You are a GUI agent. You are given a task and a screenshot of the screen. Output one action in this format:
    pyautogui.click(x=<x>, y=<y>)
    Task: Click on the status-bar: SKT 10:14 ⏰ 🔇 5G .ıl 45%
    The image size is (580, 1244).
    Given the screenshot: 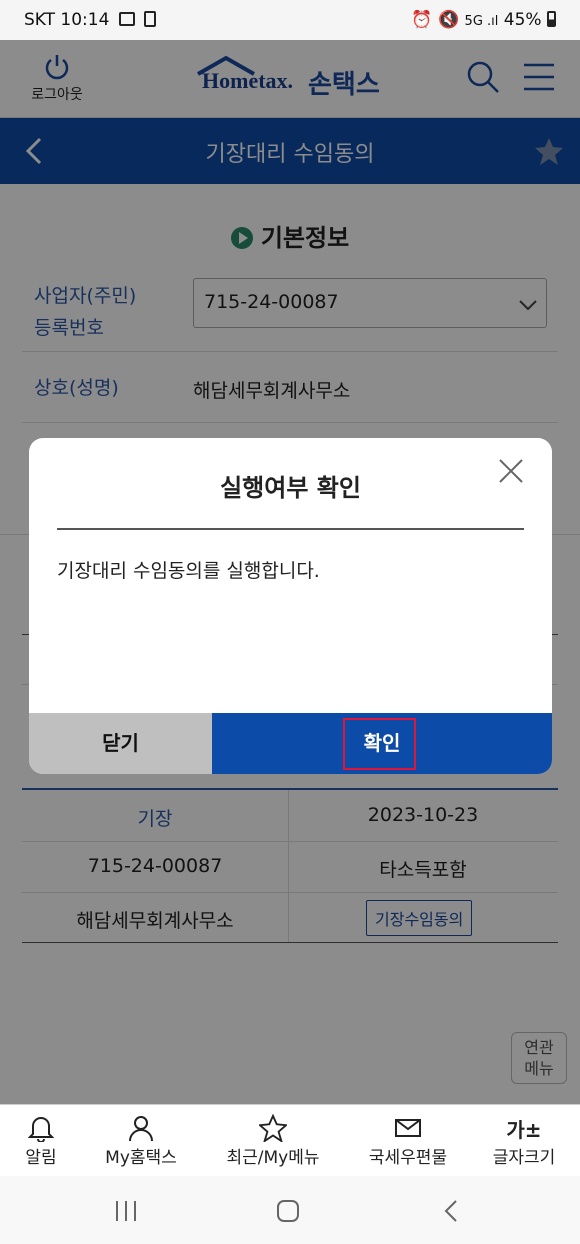 What is the action you would take?
    pyautogui.click(x=290, y=20)
    